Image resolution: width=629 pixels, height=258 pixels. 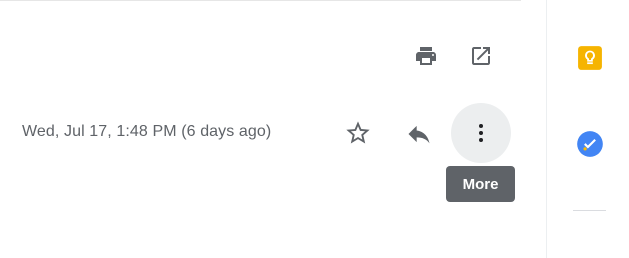 I want to click on reply-icon, so click(x=419, y=134).